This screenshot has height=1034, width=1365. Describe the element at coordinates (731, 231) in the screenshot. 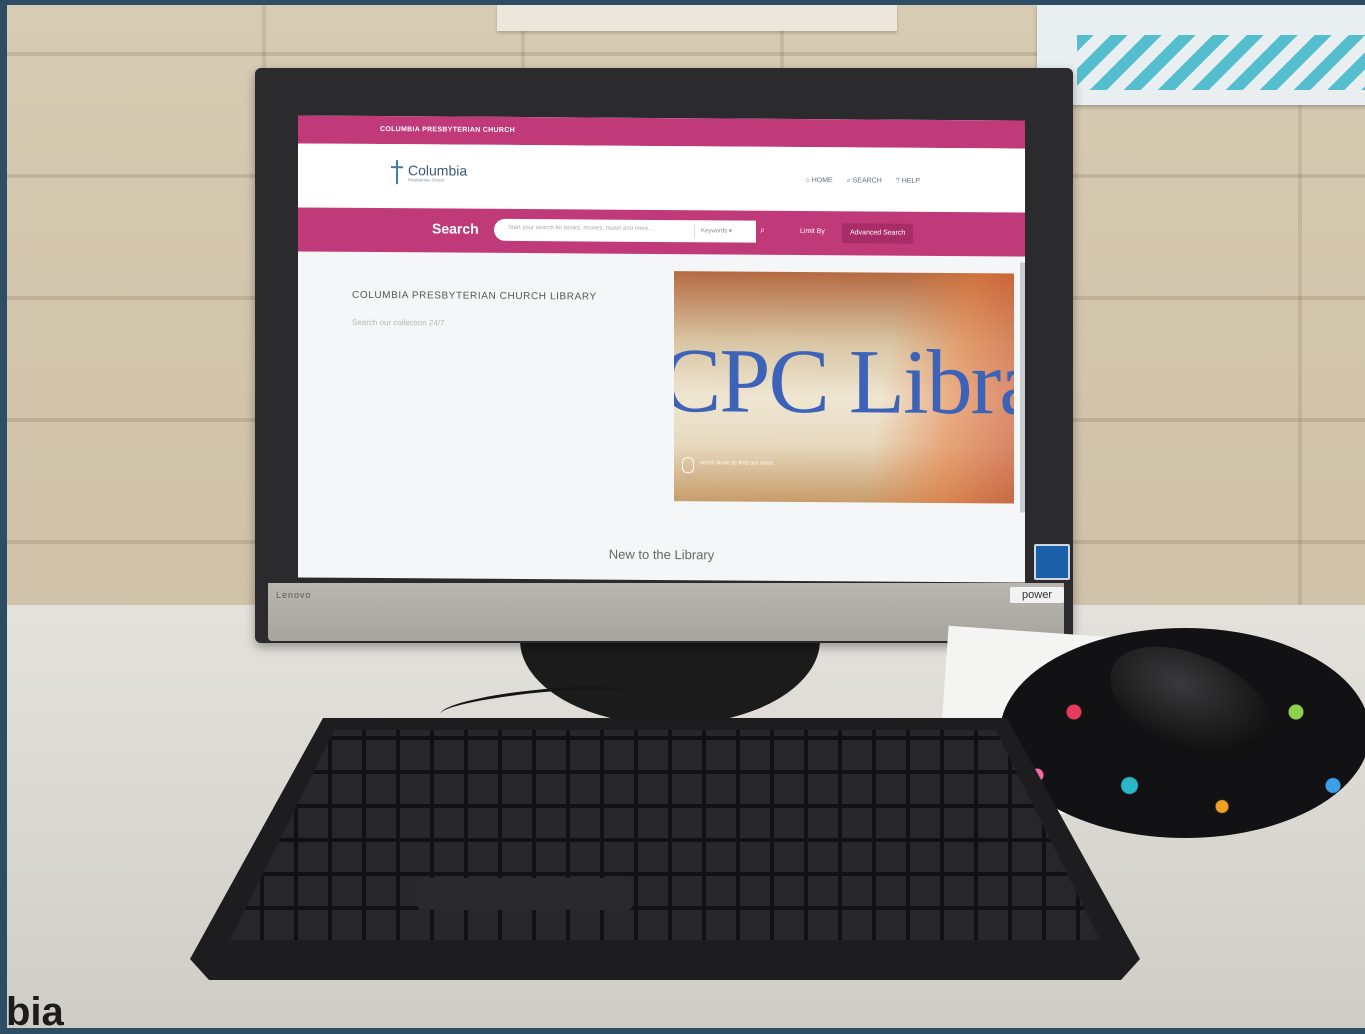

I see `caret-down-icon: ▾` at that location.